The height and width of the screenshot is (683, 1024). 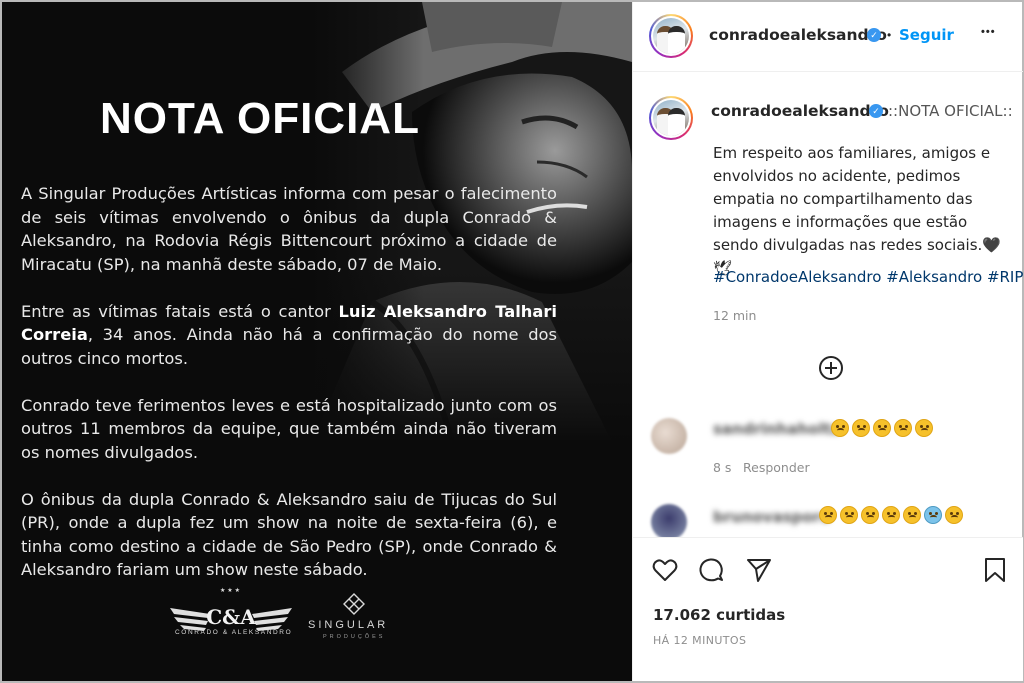 I want to click on caption-intro: ::NOTA OFICIAL::, so click(x=950, y=111).